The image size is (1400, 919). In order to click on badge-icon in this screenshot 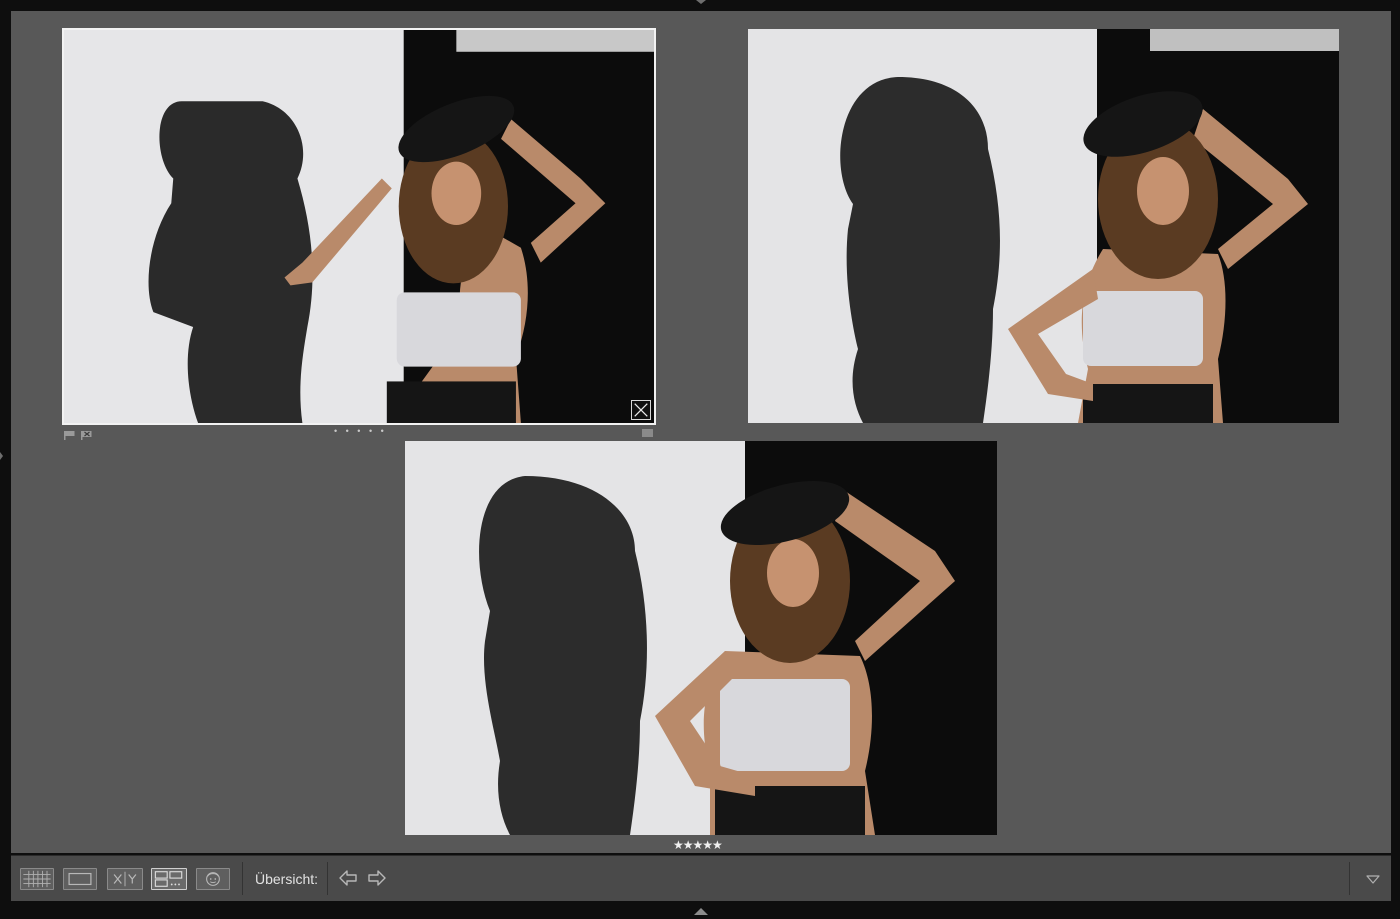, I will do `click(647, 433)`.